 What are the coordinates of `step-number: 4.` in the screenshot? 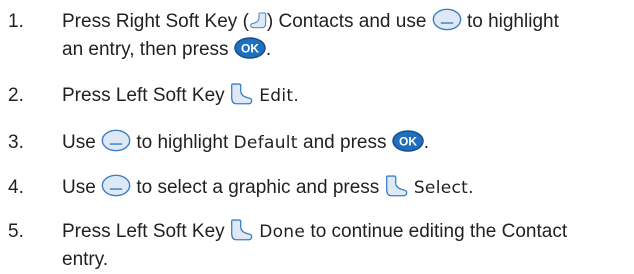 It's located at (16, 187).